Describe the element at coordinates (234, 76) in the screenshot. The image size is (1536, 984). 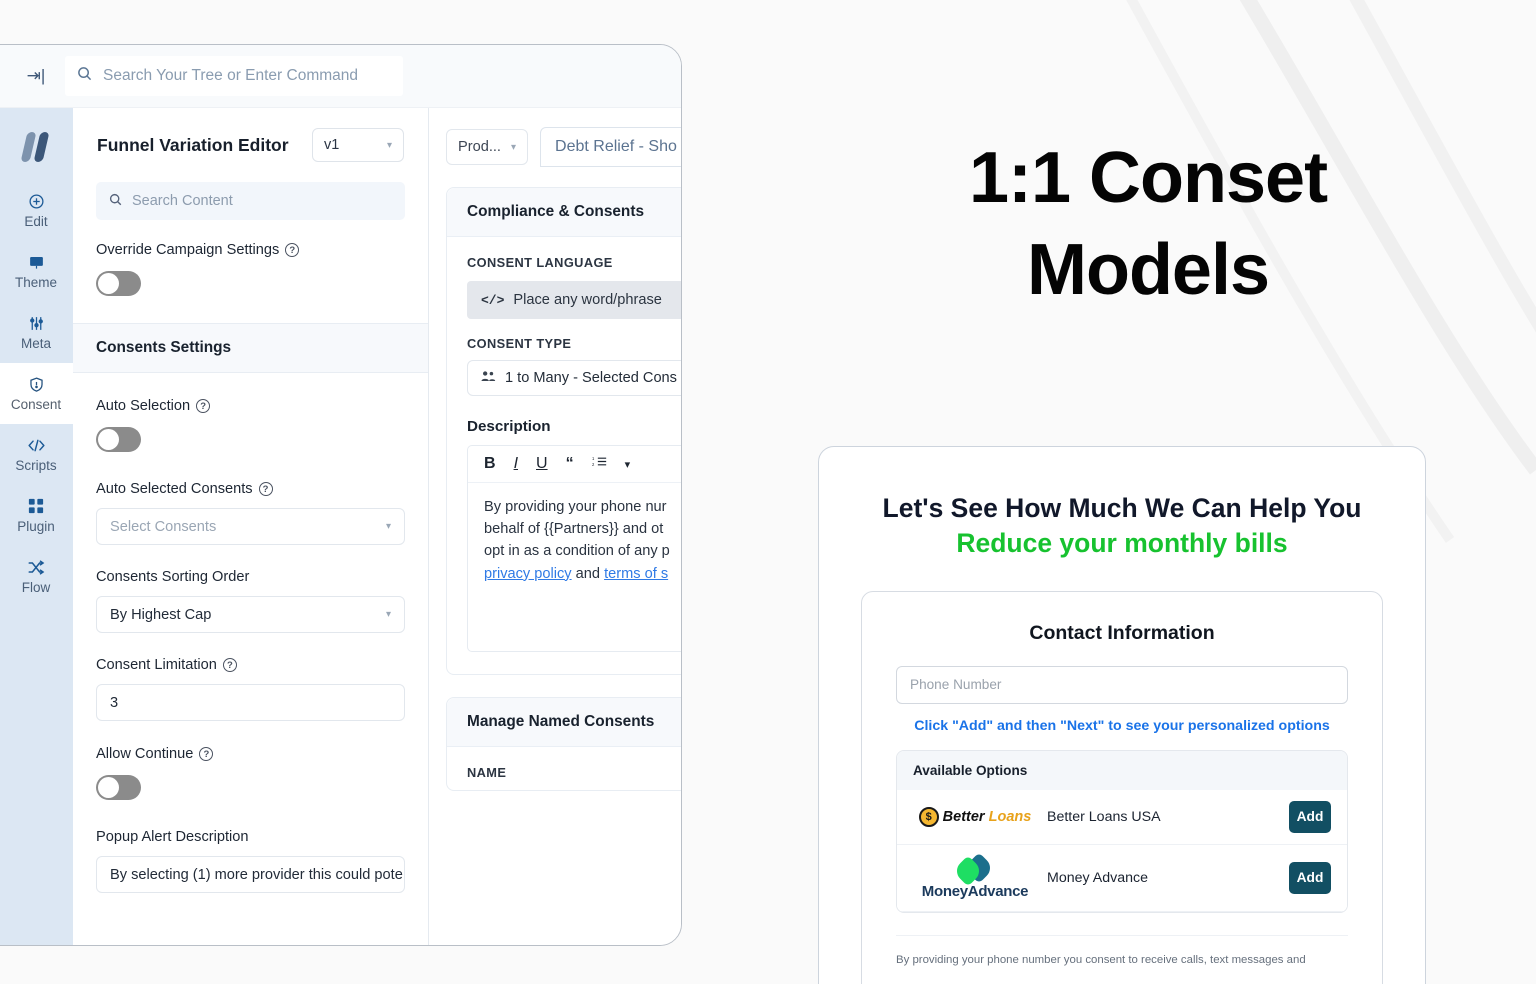
I see `global-search-bar: Search Your Tree or Enter Command` at that location.